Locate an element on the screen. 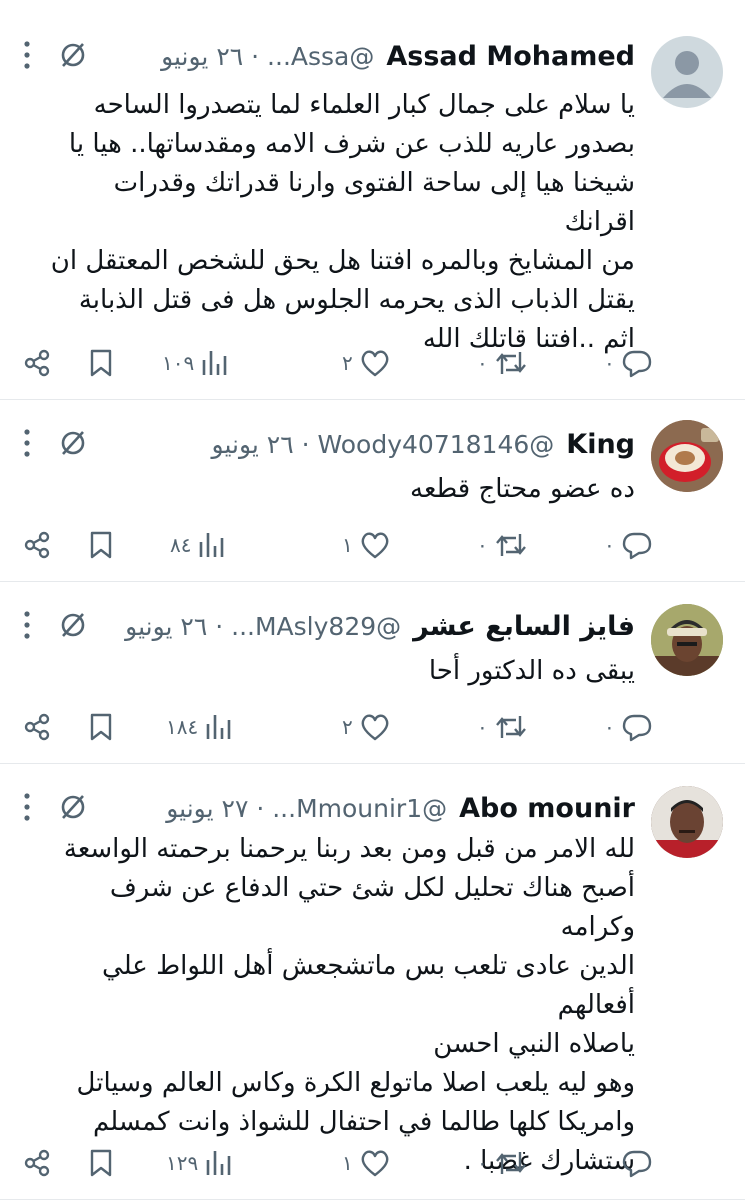  tweet-actions: ١٢٩ ١ ٠ ٠ is located at coordinates (336, 1163).